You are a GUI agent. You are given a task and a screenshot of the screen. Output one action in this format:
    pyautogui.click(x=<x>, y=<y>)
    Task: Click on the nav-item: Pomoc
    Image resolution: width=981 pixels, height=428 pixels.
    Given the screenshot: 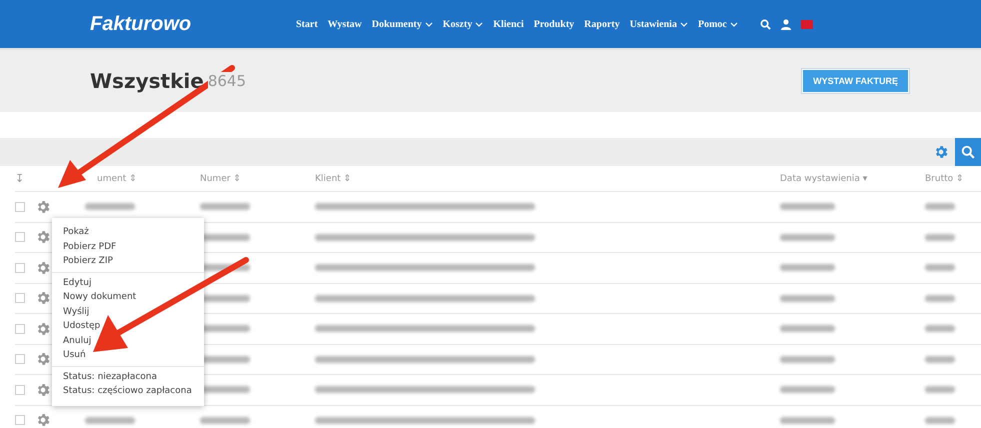 What is the action you would take?
    pyautogui.click(x=718, y=24)
    